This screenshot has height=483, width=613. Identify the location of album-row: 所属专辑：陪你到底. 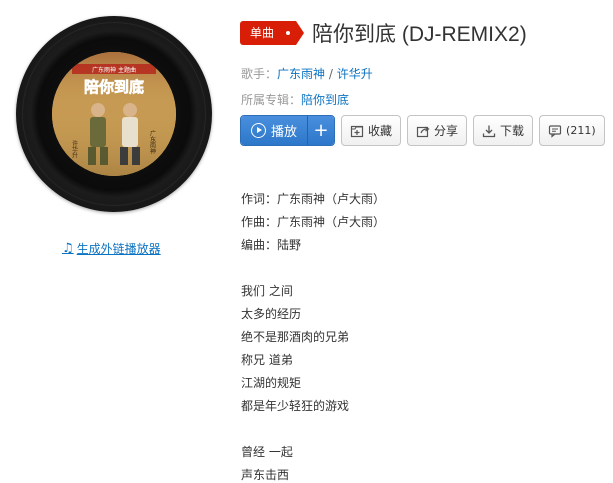
(295, 99).